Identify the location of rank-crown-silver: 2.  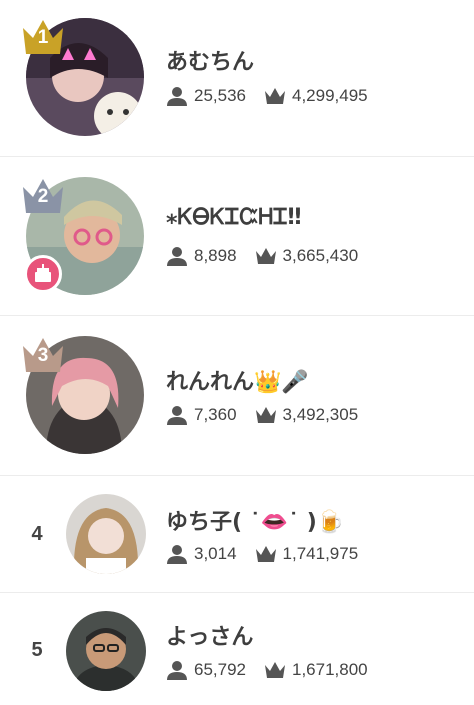
(43, 194).